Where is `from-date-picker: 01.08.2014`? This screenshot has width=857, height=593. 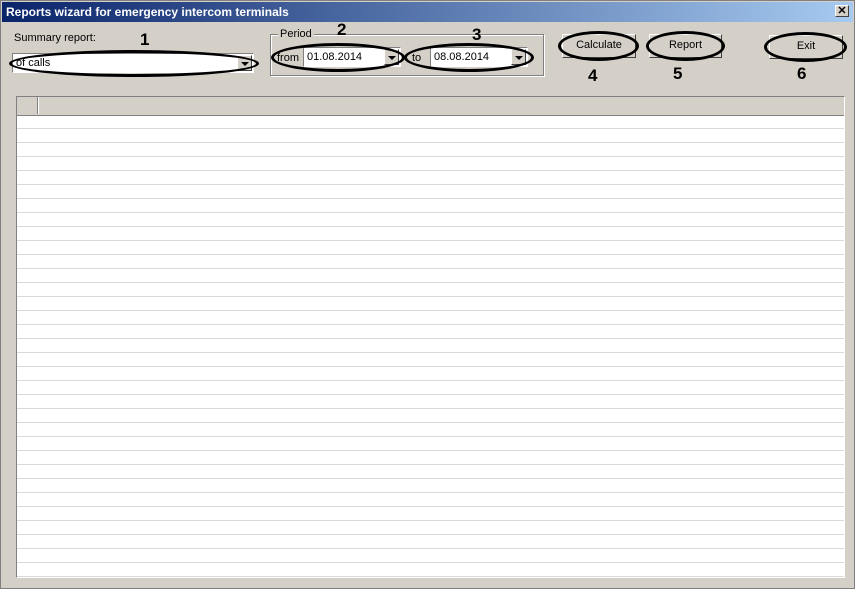 from-date-picker: 01.08.2014 is located at coordinates (352, 57).